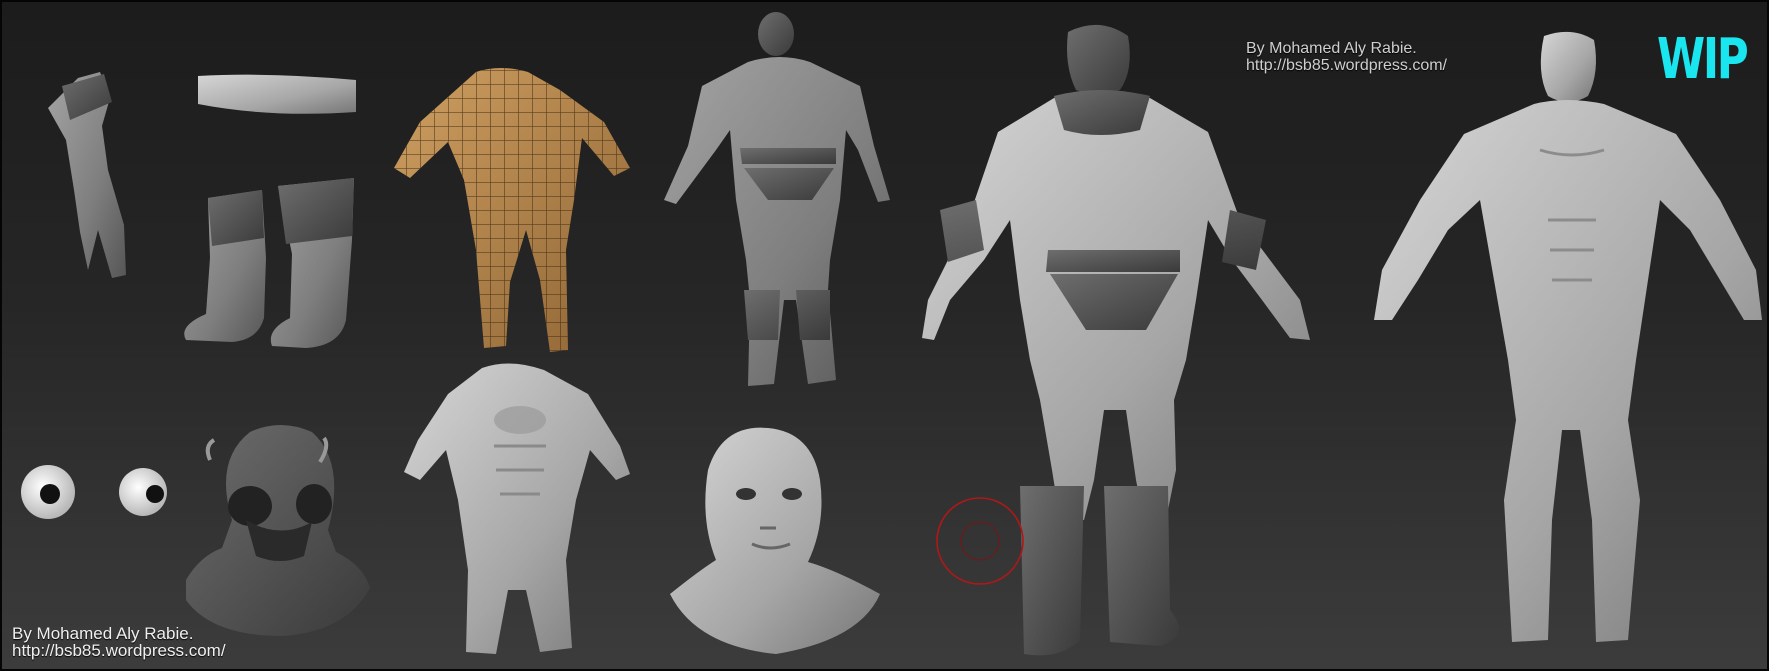  I want to click on belt-part, so click(277, 94).